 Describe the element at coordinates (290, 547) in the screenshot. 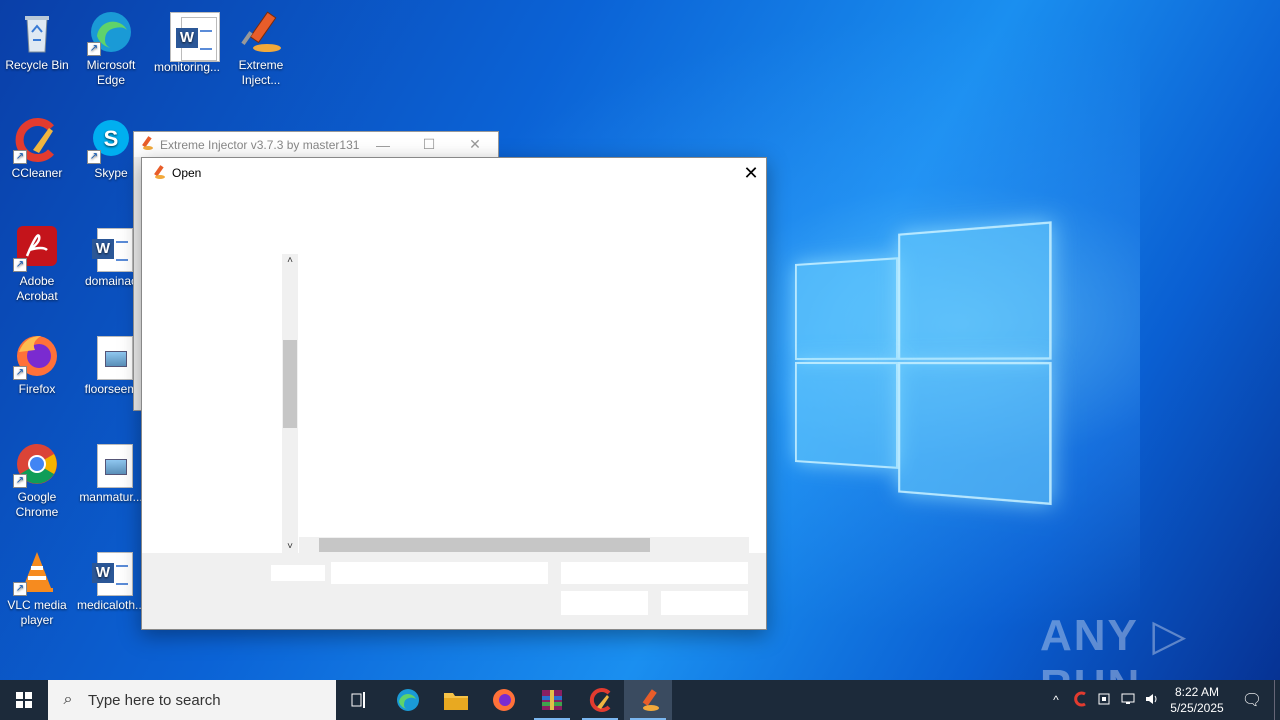

I see `scroll-down-arrow: ˅` at that location.